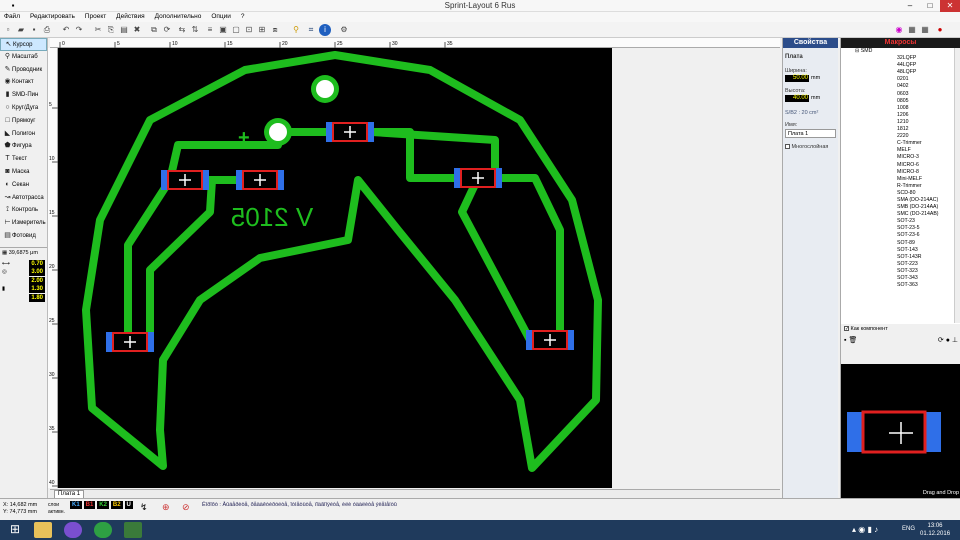 The image size is (960, 540). Describe the element at coordinates (914, 108) in the screenshot. I see `macro-item: 1008` at that location.